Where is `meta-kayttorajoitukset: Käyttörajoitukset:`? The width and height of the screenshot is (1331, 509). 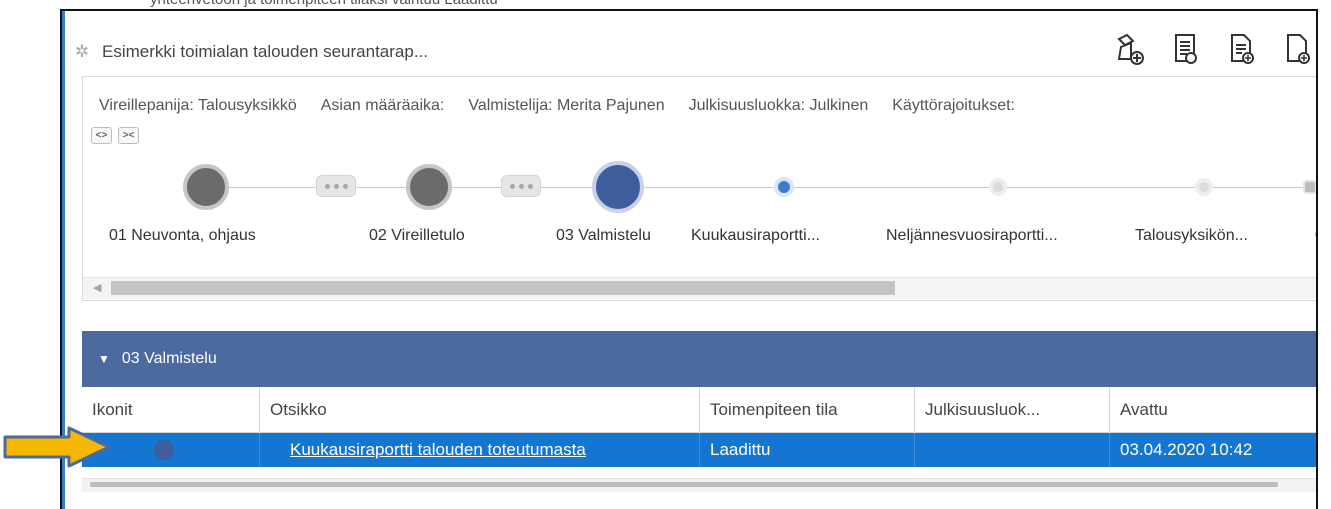 meta-kayttorajoitukset: Käyttörajoitukset: is located at coordinates (953, 105).